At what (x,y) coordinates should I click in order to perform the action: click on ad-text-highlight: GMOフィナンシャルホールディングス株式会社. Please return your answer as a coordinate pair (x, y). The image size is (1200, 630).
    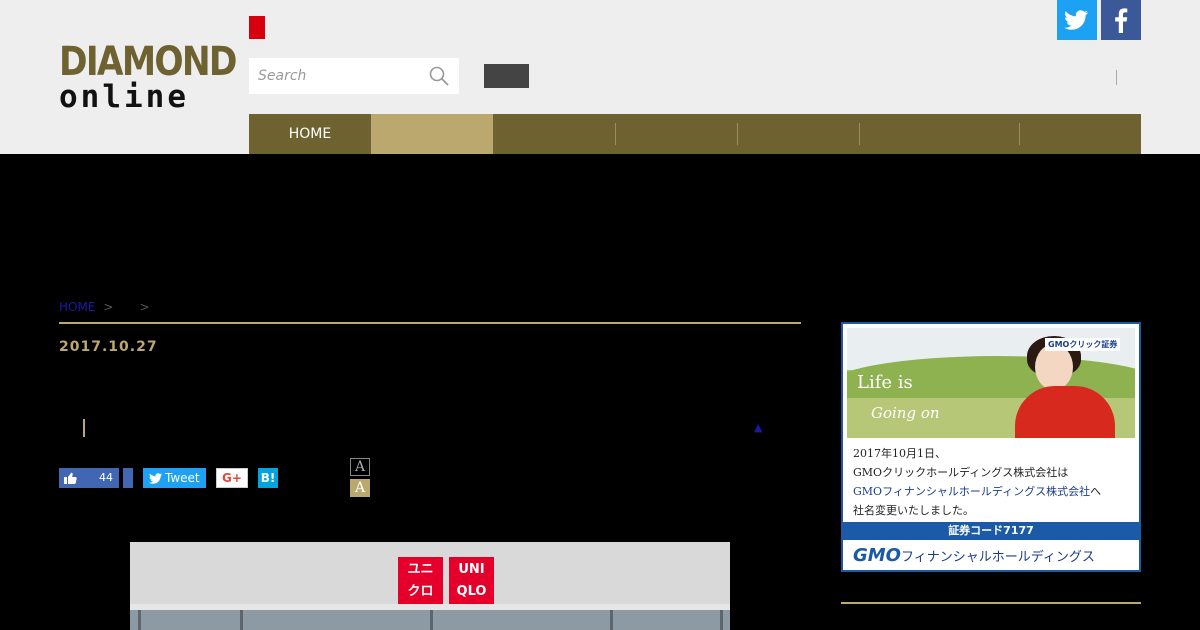
    Looking at the image, I should click on (972, 491).